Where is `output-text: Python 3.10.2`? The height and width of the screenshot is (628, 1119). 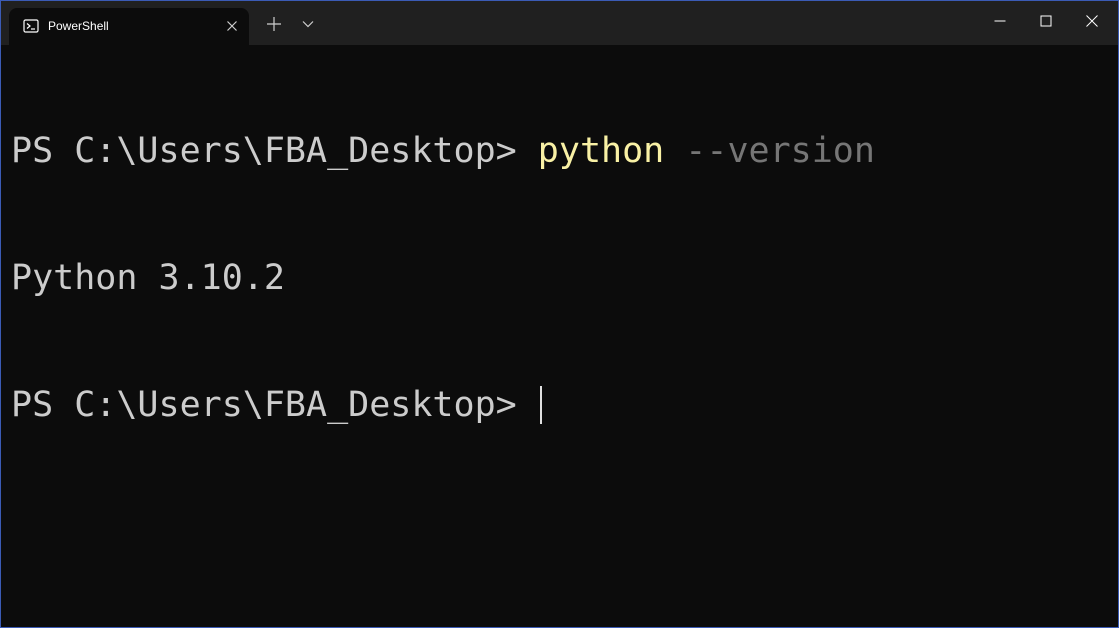 output-text: Python 3.10.2 is located at coordinates (148, 278).